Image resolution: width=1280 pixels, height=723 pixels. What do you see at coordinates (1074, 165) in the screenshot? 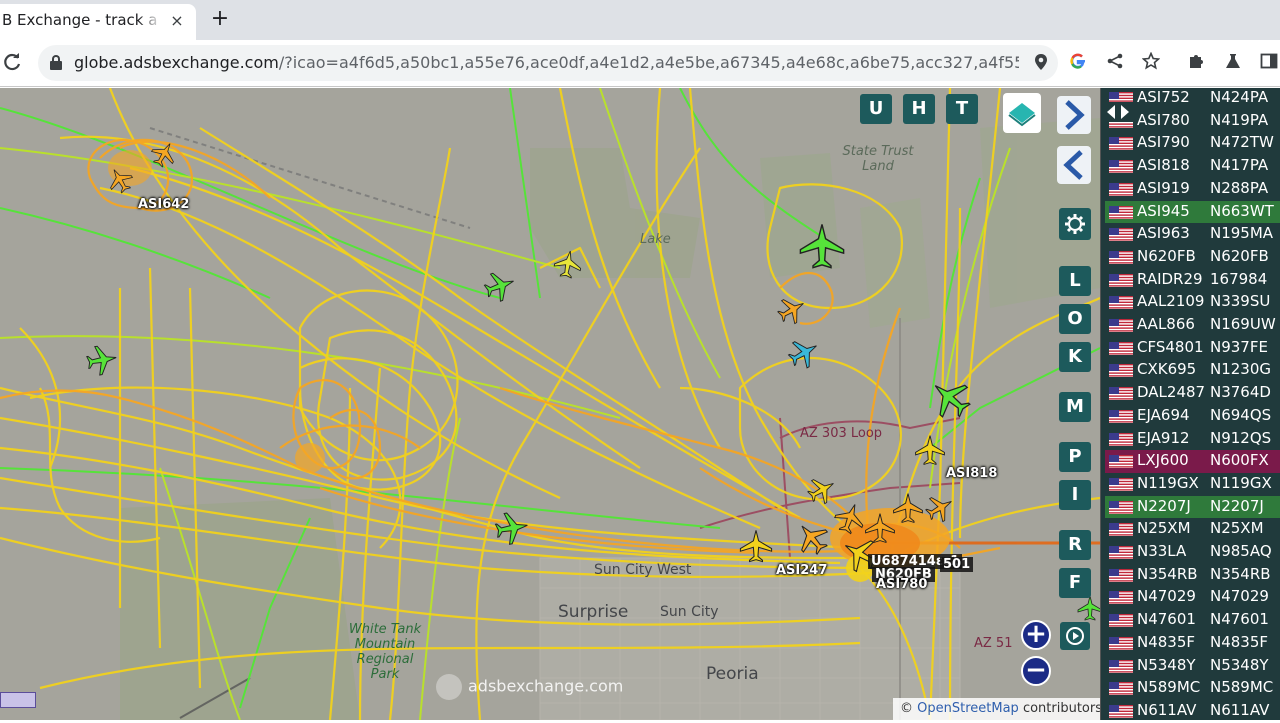
I see `collapse-panel-button` at bounding box center [1074, 165].